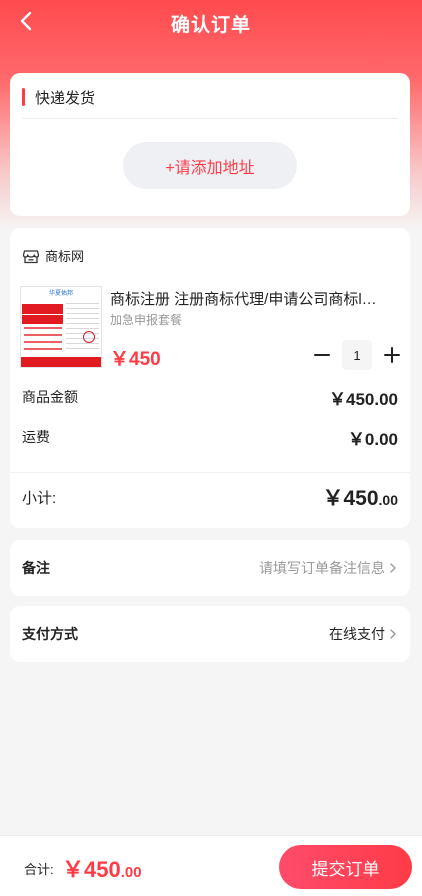 The image size is (422, 896). I want to click on remark-placeholder: 请填写订单备注信息, so click(322, 568).